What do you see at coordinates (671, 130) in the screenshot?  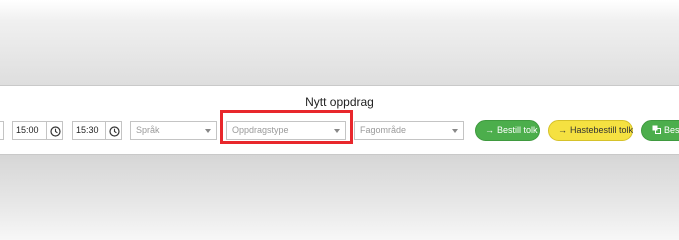 I see `translate-order-label: Best` at bounding box center [671, 130].